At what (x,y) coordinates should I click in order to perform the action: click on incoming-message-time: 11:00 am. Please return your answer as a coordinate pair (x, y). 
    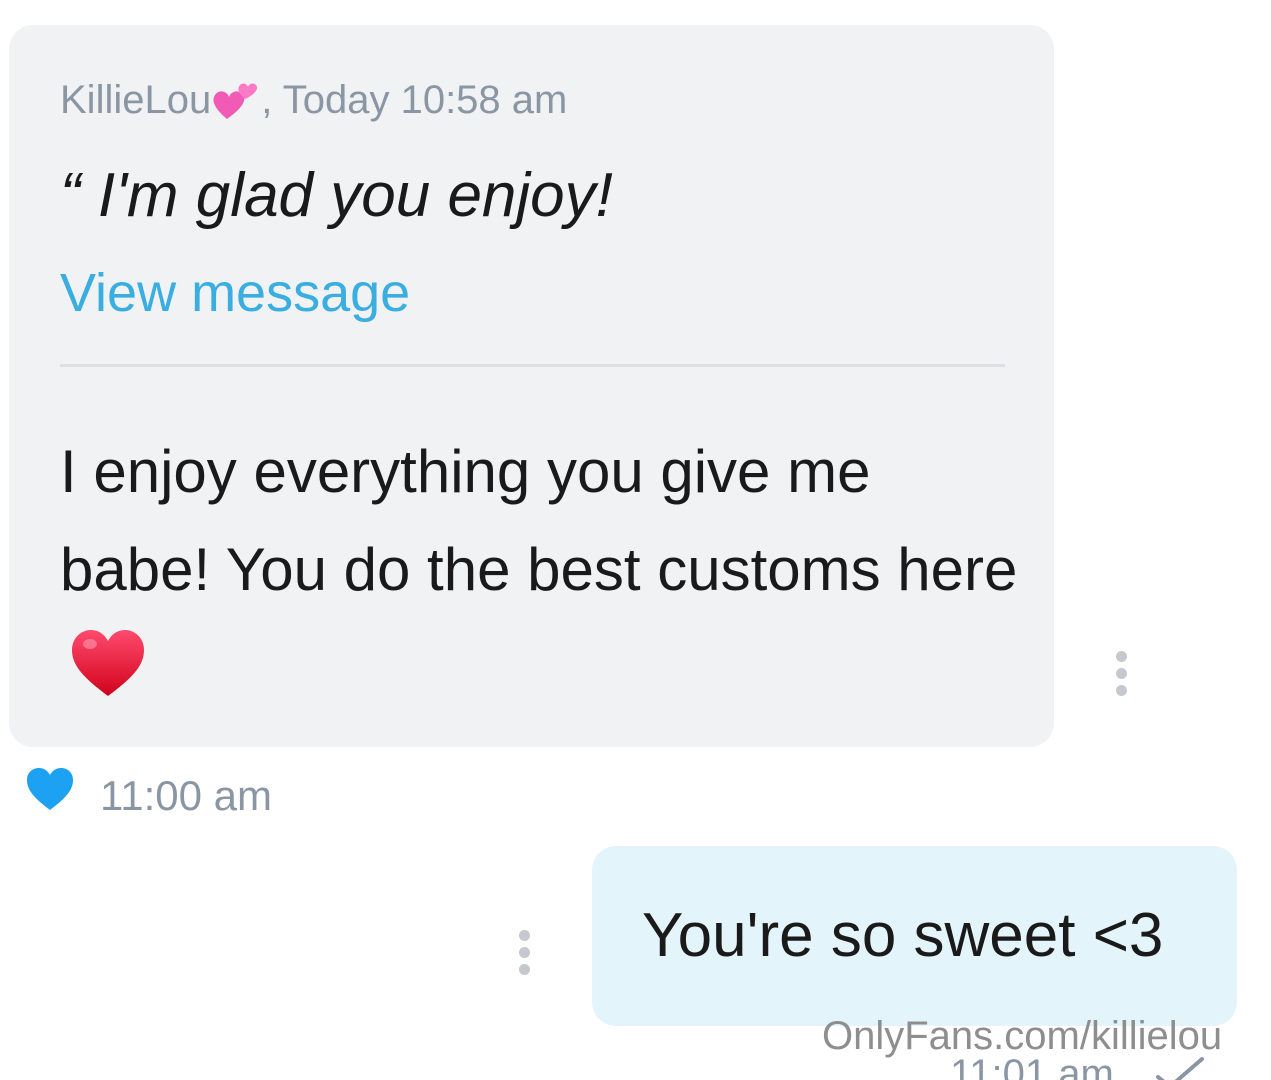
    Looking at the image, I should click on (186, 795).